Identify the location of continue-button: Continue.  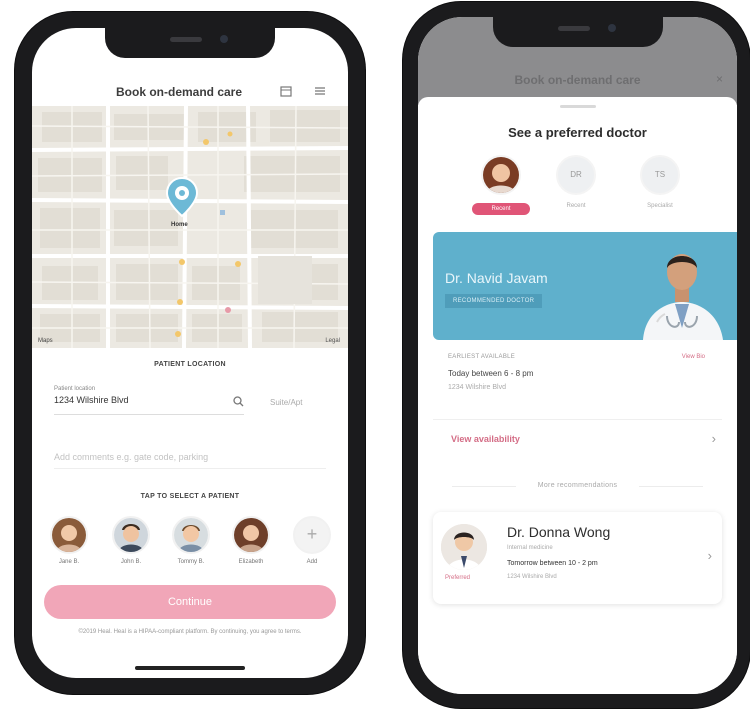
(190, 602).